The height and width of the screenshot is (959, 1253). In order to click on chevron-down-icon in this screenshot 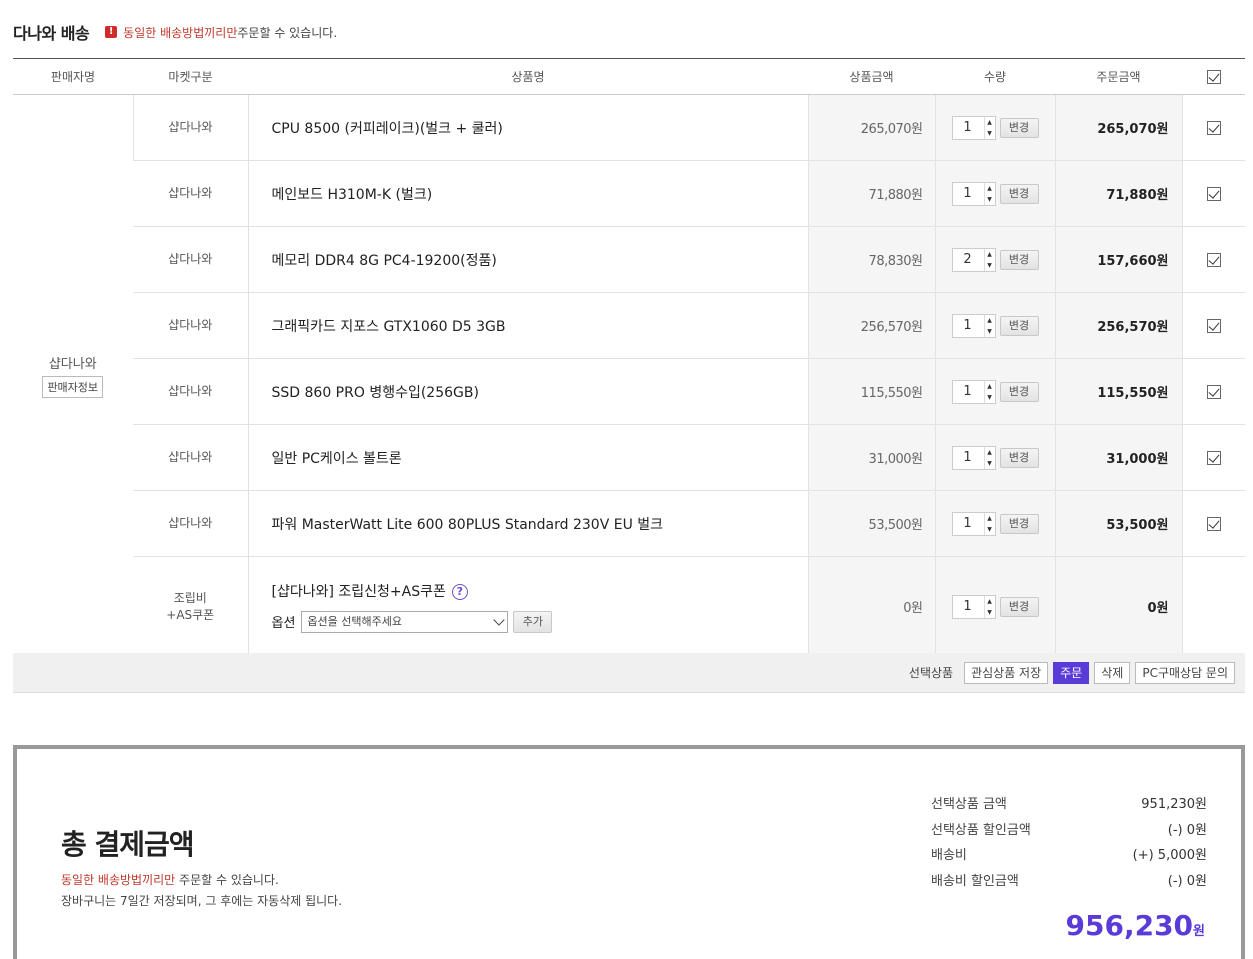, I will do `click(499, 619)`.